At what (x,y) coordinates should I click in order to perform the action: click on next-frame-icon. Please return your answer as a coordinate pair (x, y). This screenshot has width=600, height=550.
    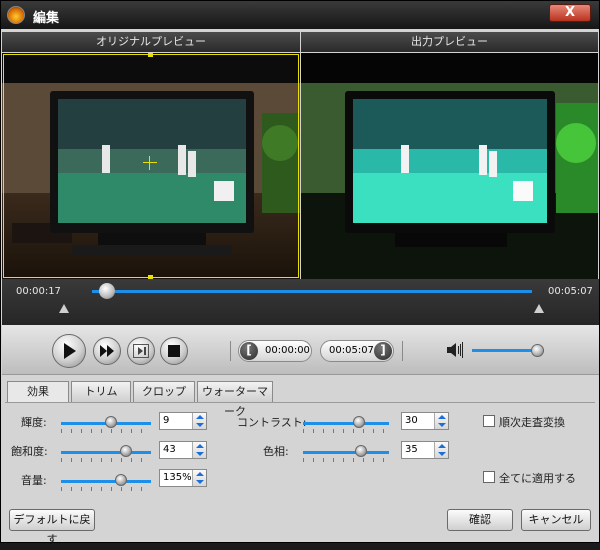
    Looking at the image, I should click on (141, 351).